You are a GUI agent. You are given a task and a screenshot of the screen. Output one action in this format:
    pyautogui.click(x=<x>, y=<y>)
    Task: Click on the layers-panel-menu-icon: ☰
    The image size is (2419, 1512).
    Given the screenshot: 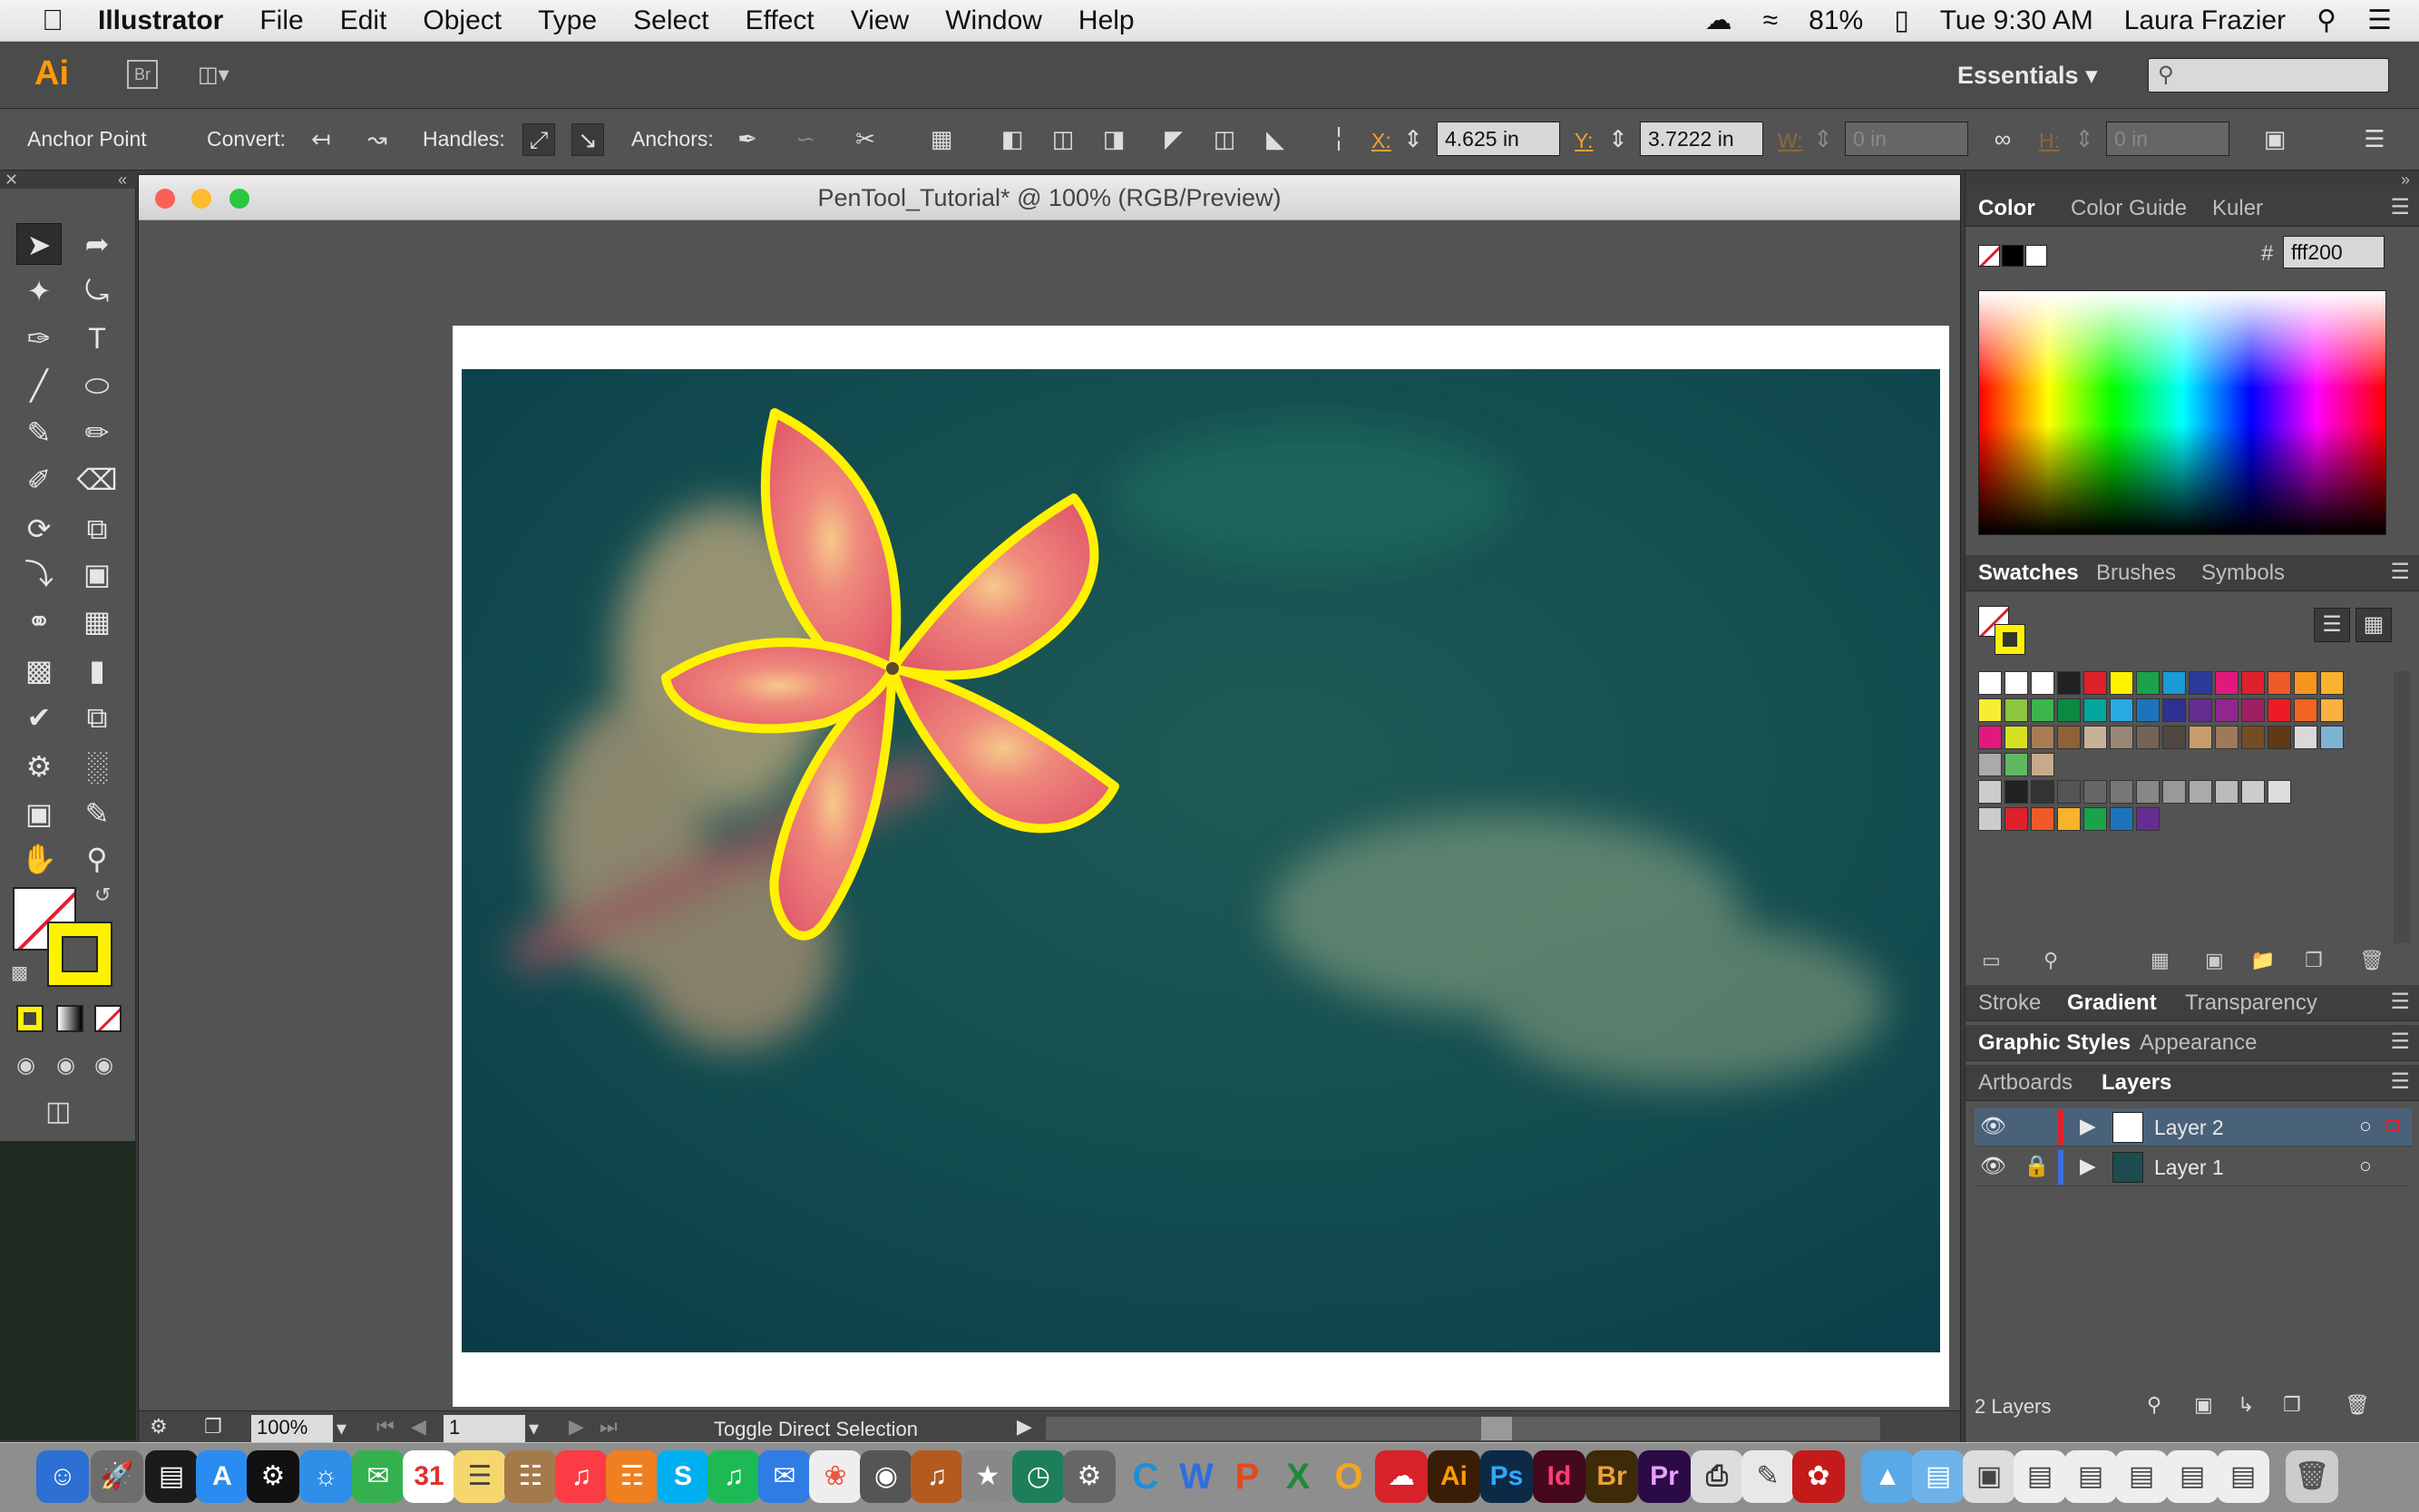 What is the action you would take?
    pyautogui.click(x=2400, y=1081)
    